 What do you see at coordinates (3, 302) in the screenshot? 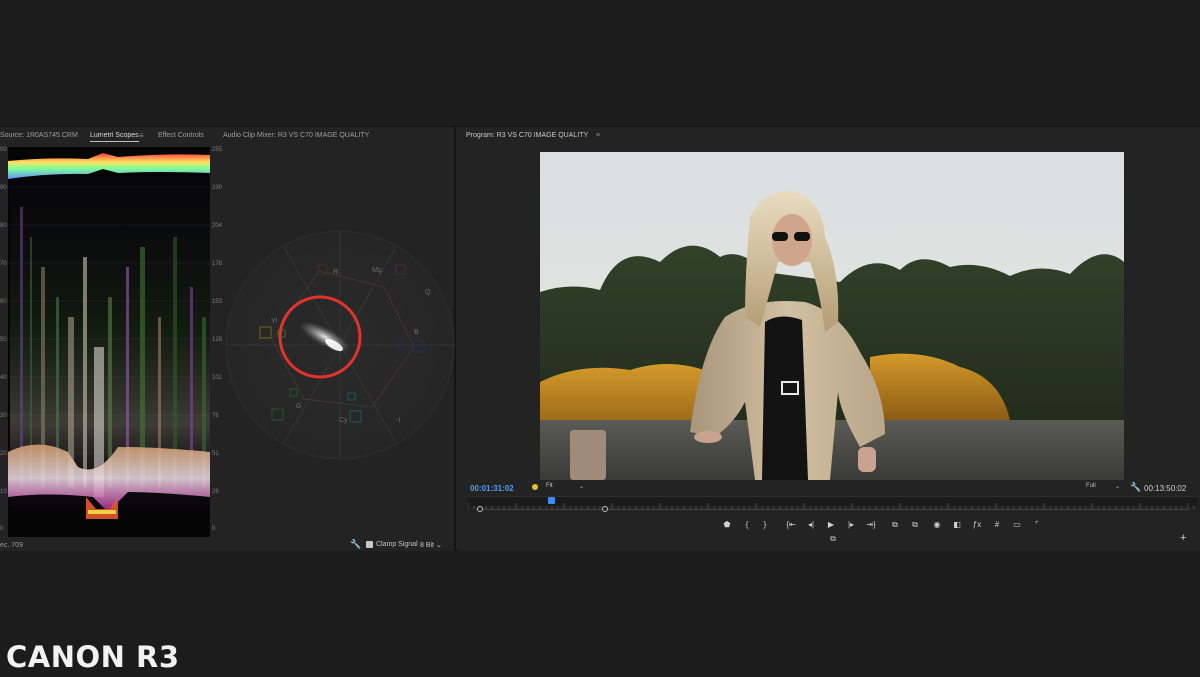
I see `axis-tick: 60` at bounding box center [3, 302].